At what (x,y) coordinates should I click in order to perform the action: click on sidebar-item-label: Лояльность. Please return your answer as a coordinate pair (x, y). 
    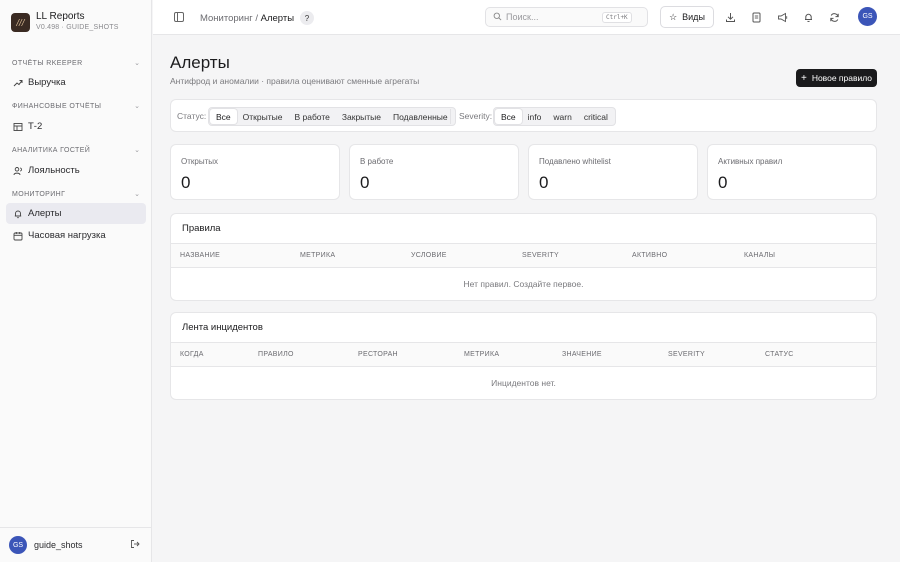
    Looking at the image, I should click on (54, 170).